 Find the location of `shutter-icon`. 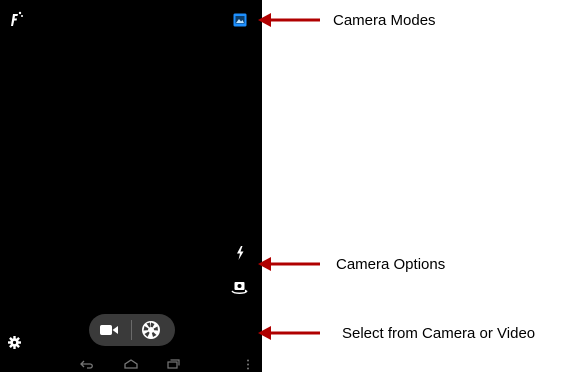

shutter-icon is located at coordinates (151, 330).